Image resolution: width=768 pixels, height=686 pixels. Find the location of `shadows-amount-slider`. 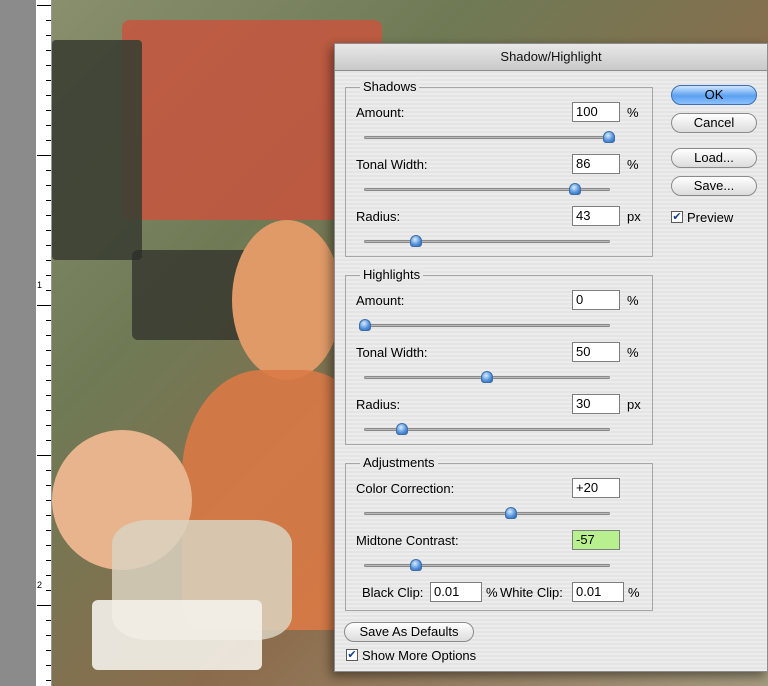

shadows-amount-slider is located at coordinates (489, 137).